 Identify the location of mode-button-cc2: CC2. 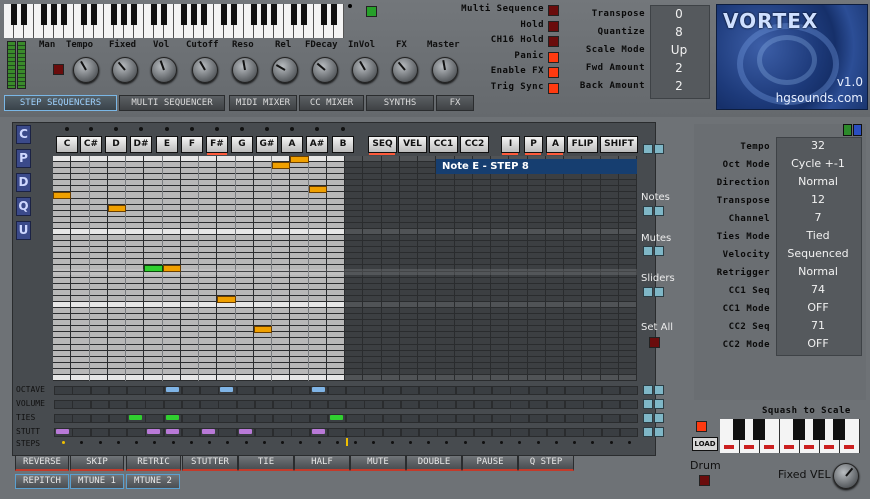
(474, 144).